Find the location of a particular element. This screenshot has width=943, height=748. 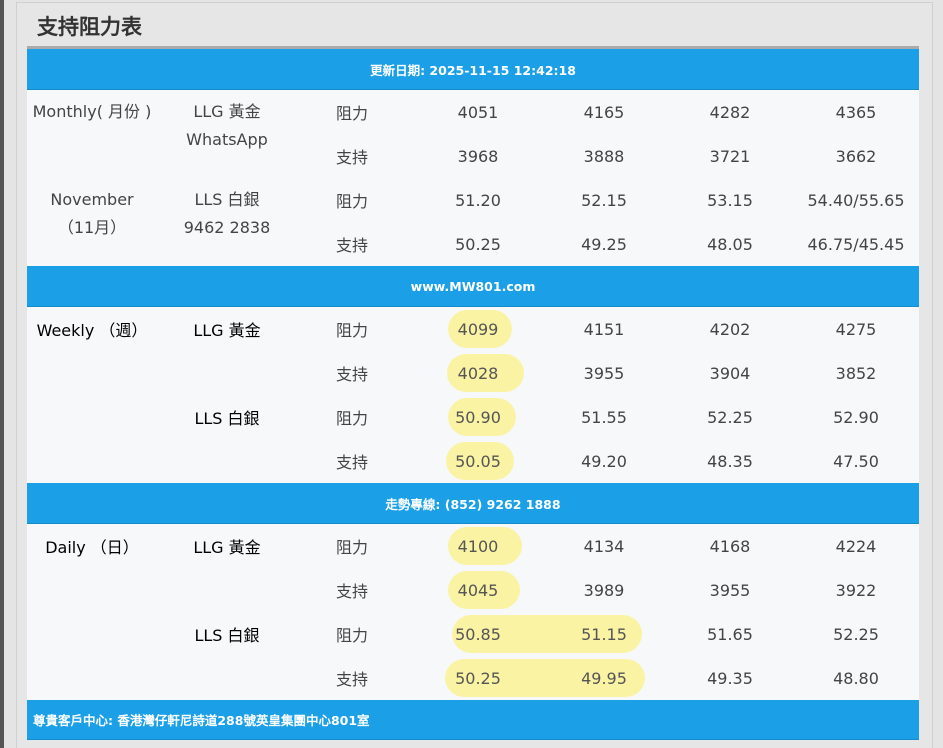

table-row: 支持 4045 3989 3955 3922 is located at coordinates (473, 590).